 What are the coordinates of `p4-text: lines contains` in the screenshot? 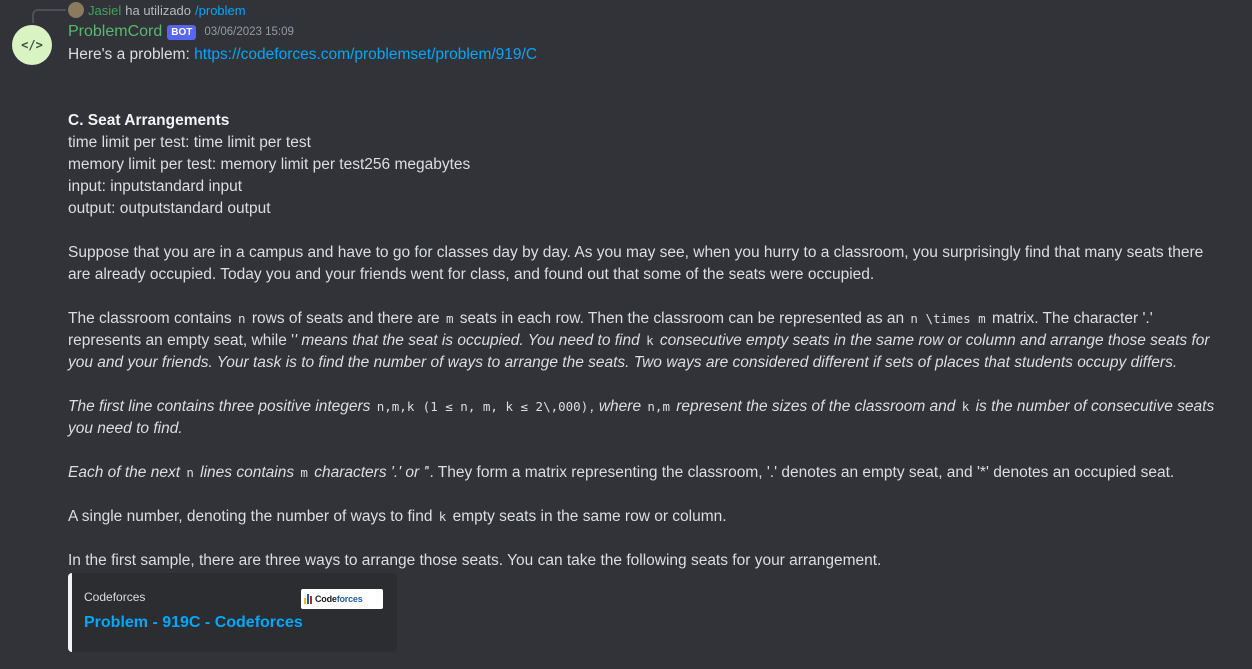 It's located at (247, 472).